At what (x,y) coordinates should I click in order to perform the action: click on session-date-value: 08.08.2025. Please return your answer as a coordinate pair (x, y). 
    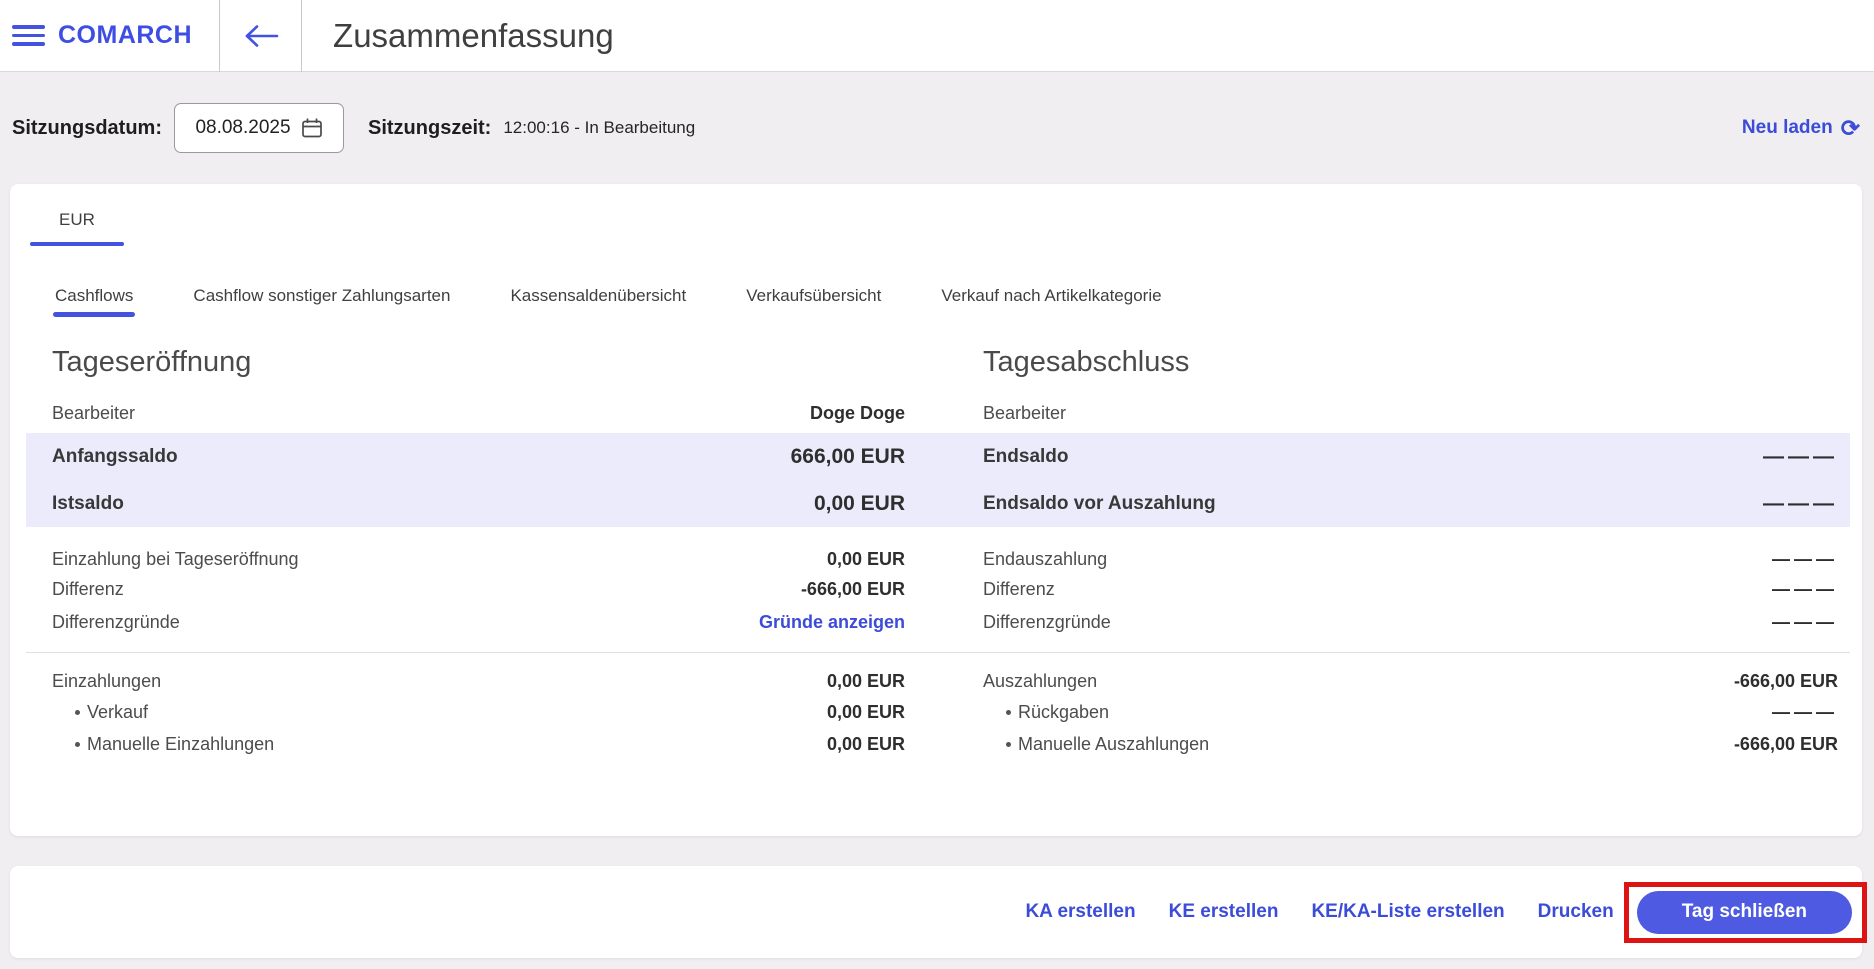
    Looking at the image, I should click on (243, 127).